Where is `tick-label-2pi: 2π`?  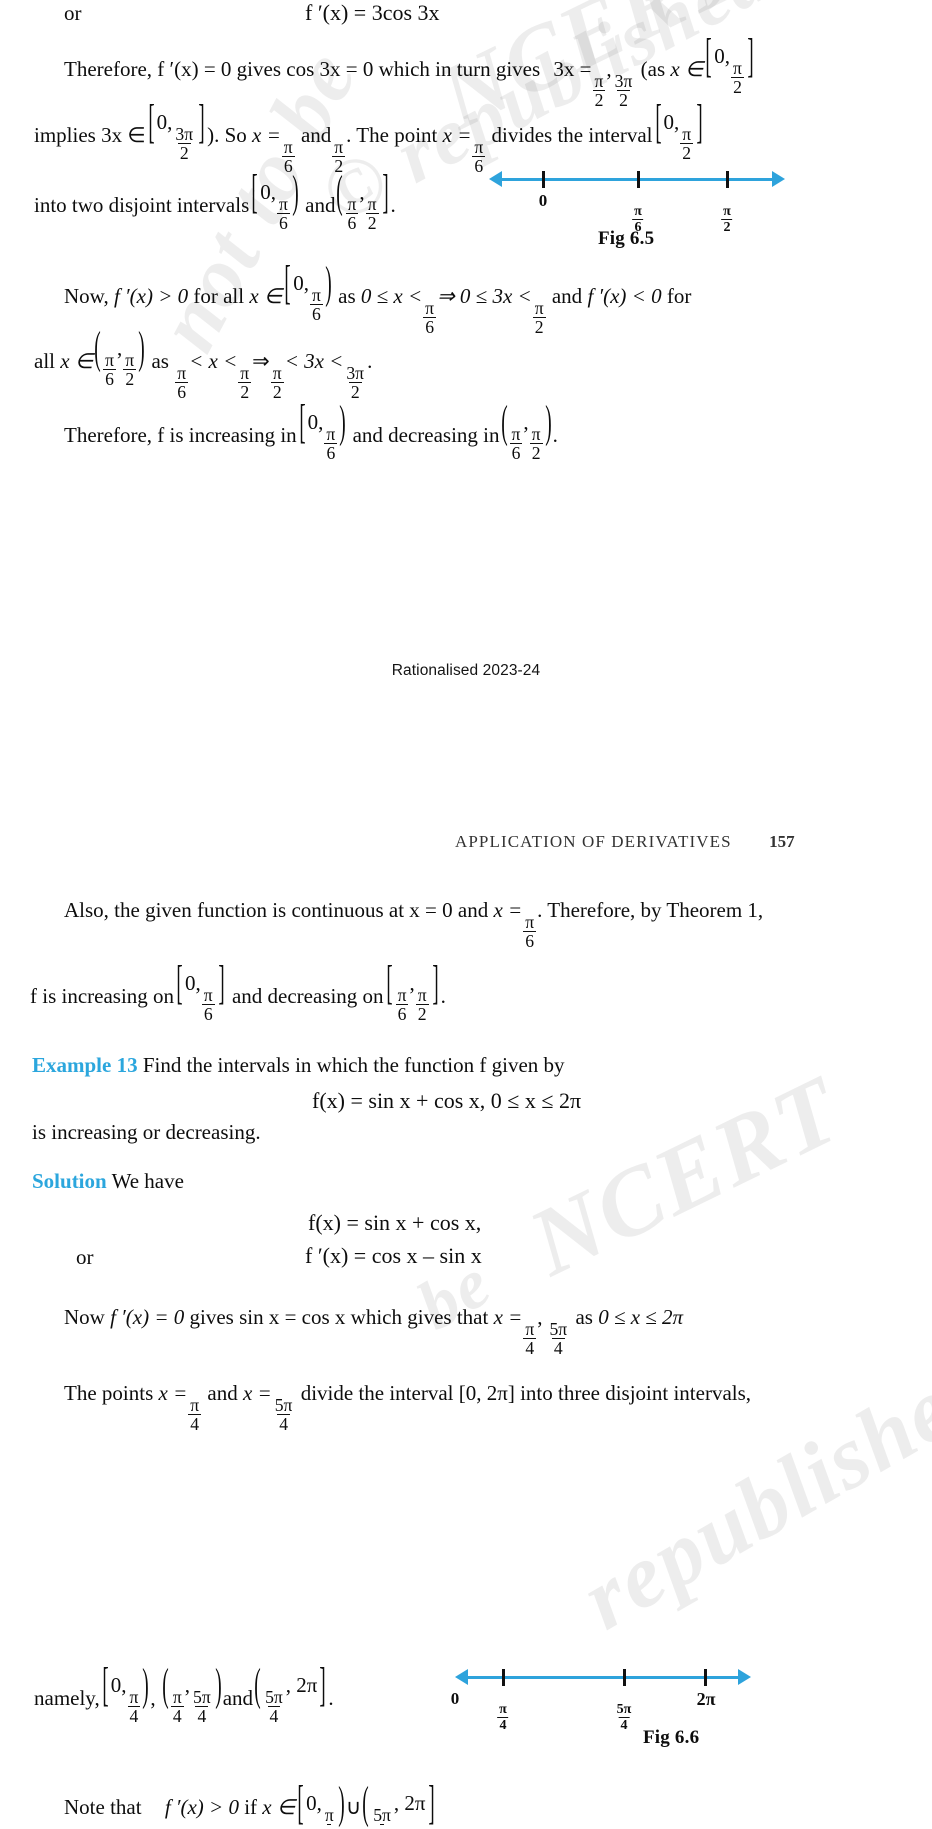 tick-label-2pi: 2π is located at coordinates (706, 1699).